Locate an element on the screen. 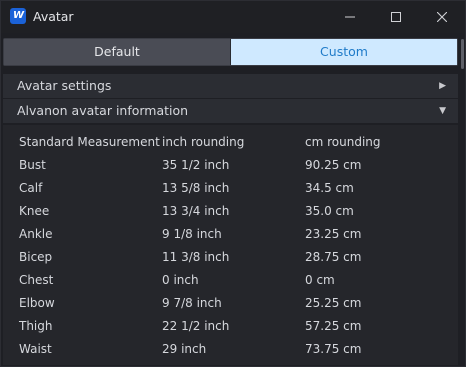  table-row: Bicep 11 3/8 inch 28.75 cm is located at coordinates (230, 257).